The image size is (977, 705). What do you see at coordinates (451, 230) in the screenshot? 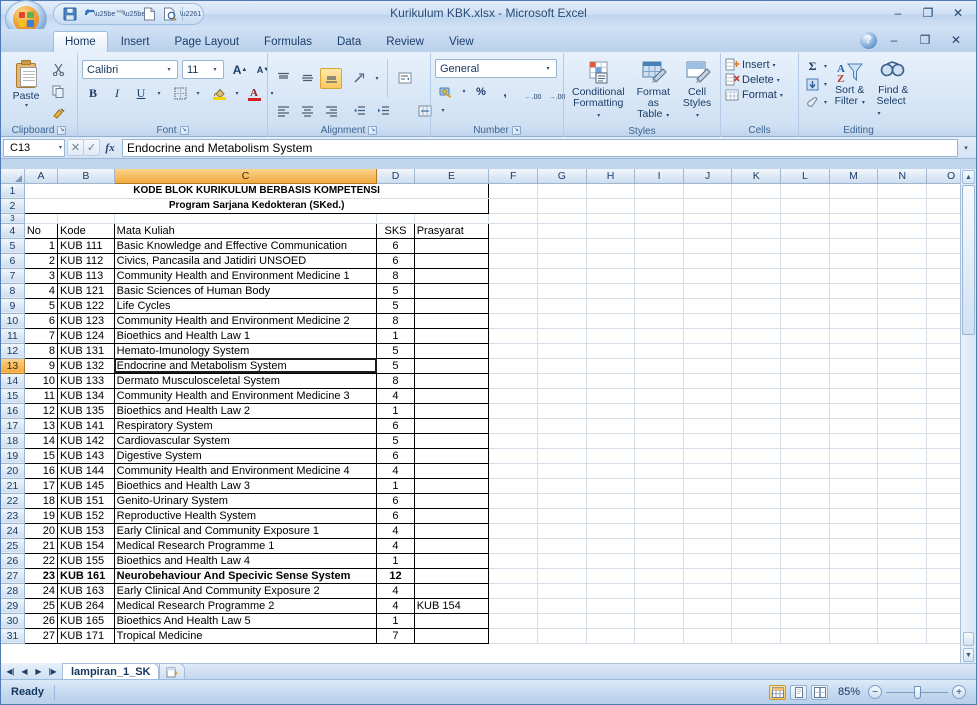
I see `header-cell-prasyarat: Prasyarat` at bounding box center [451, 230].